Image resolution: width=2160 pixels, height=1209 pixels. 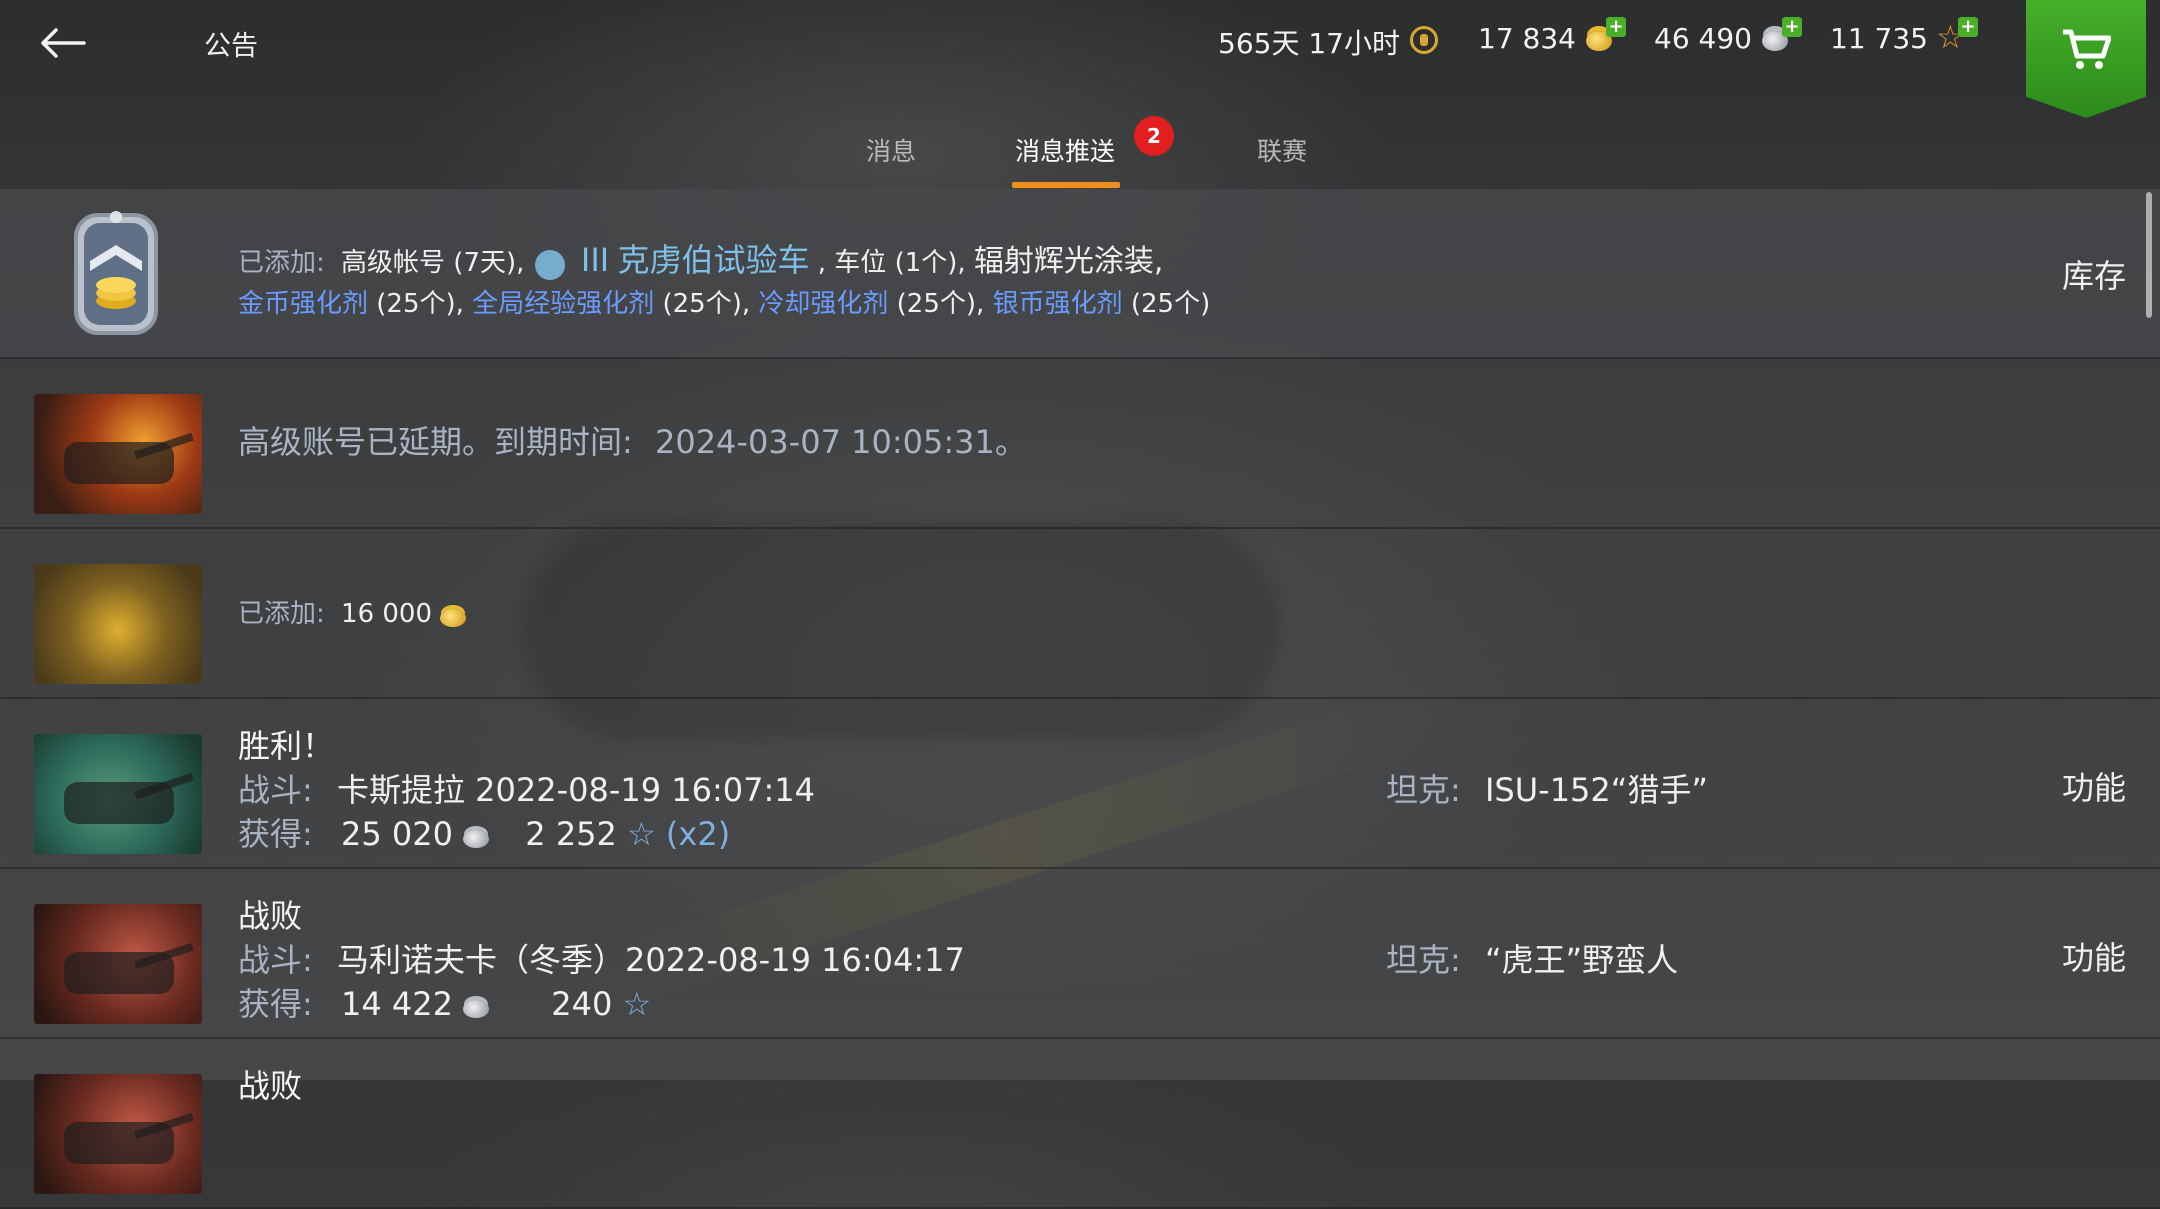 I want to click on add-xp-icon: +, so click(x=1967, y=26).